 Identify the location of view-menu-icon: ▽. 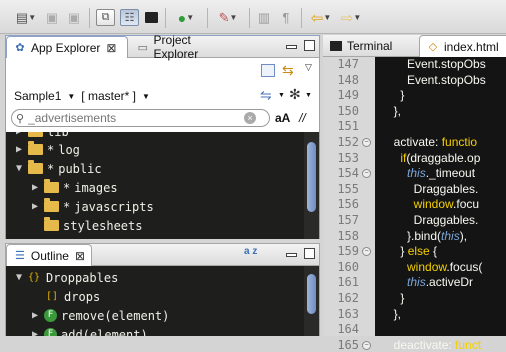
(308, 67).